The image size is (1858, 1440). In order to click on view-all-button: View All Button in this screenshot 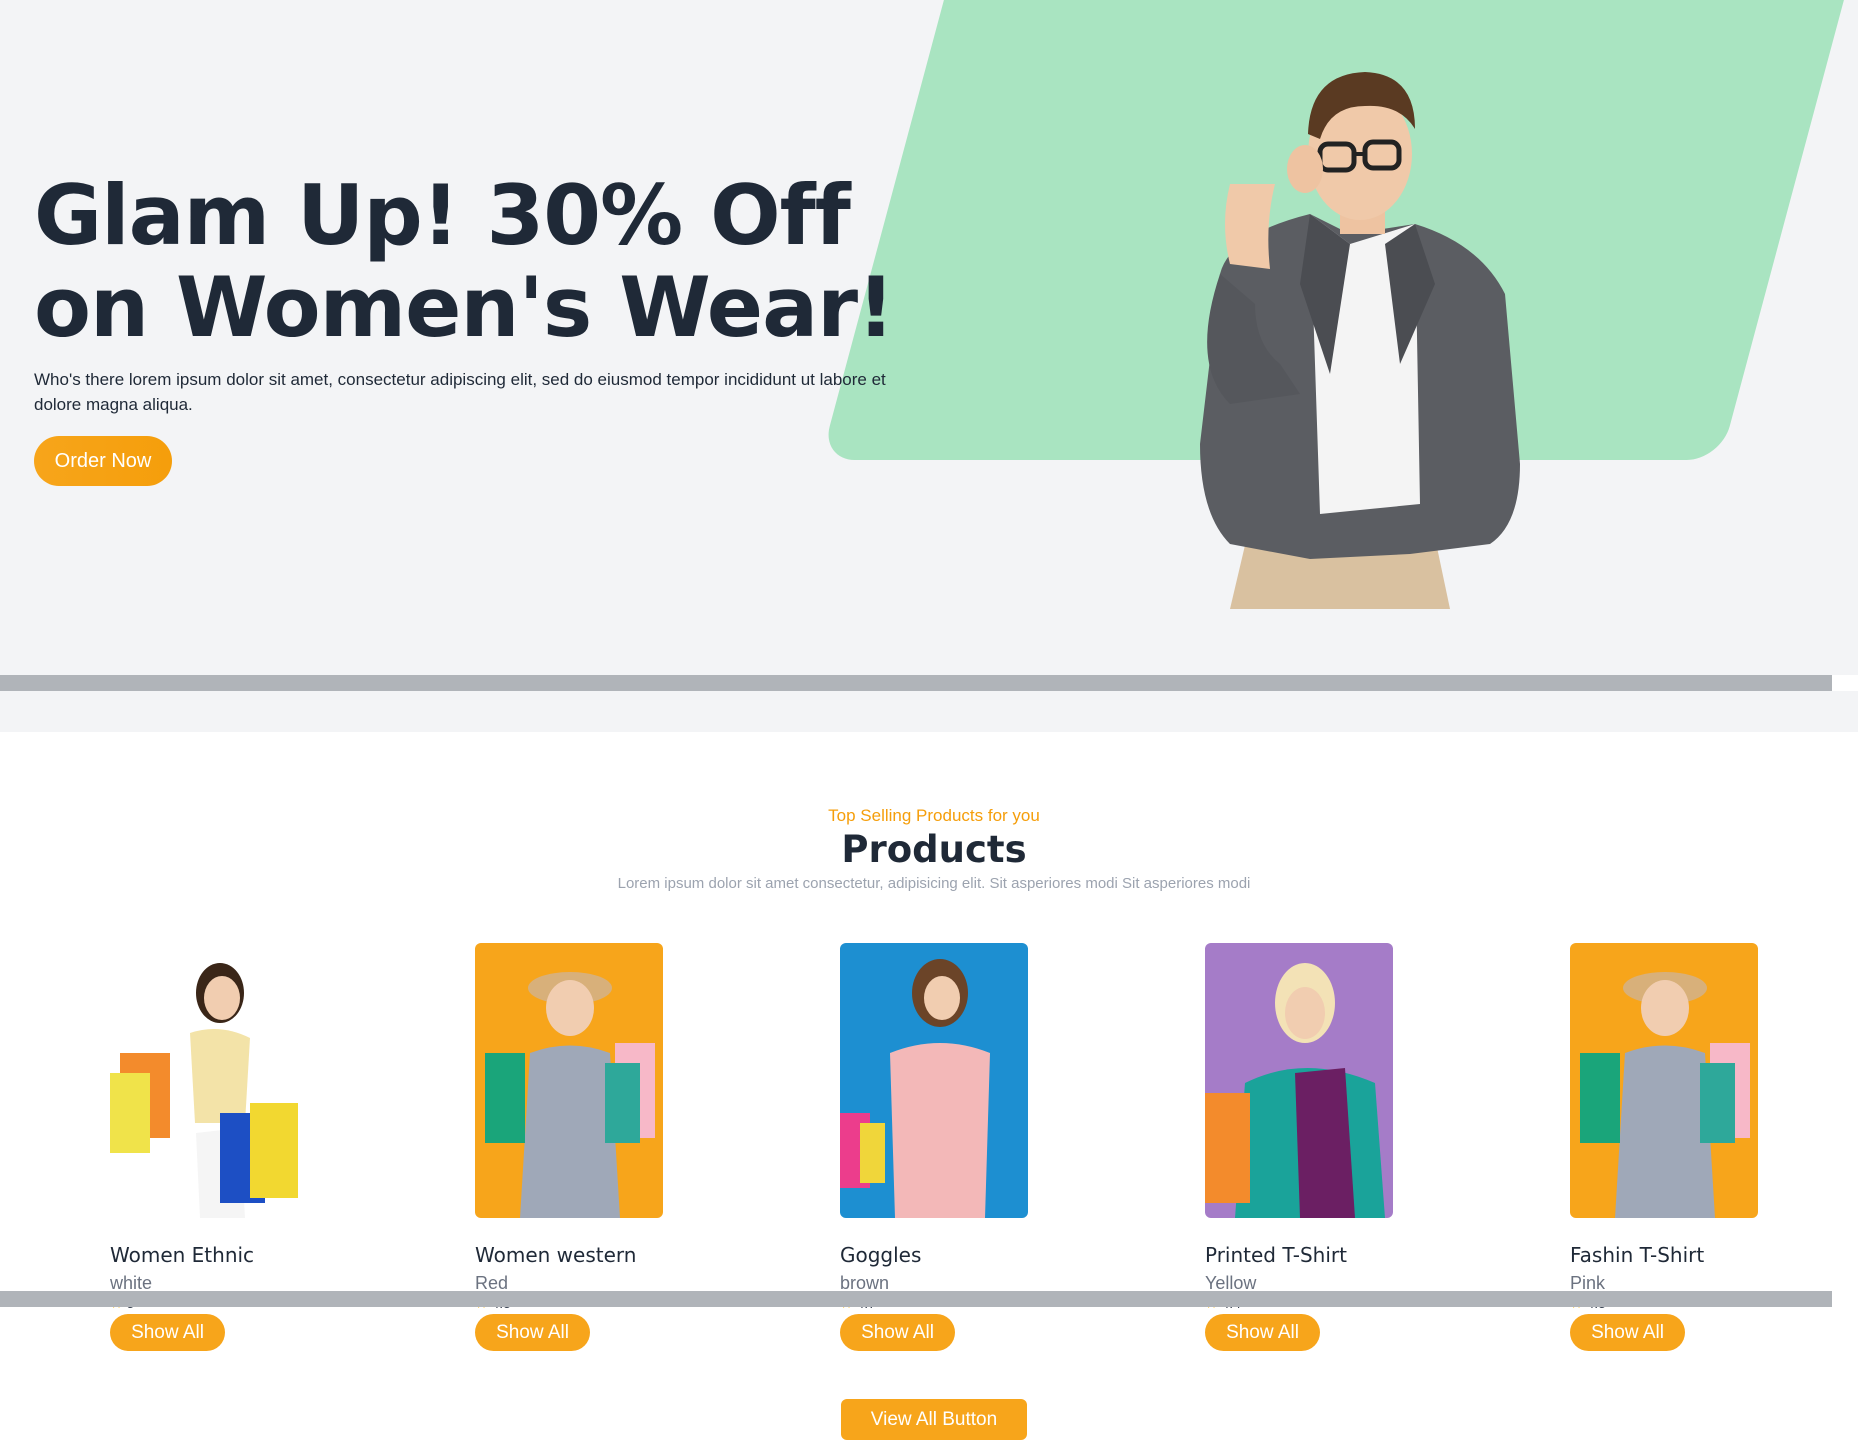, I will do `click(934, 1419)`.